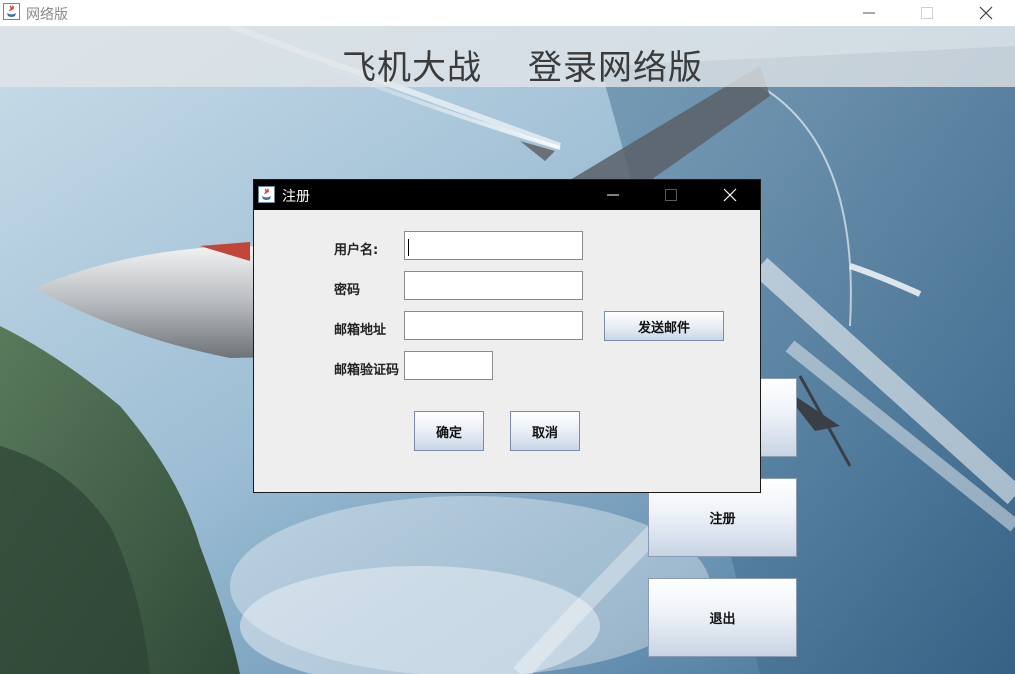 The width and height of the screenshot is (1015, 674). What do you see at coordinates (347, 290) in the screenshot?
I see `password-label: 密码` at bounding box center [347, 290].